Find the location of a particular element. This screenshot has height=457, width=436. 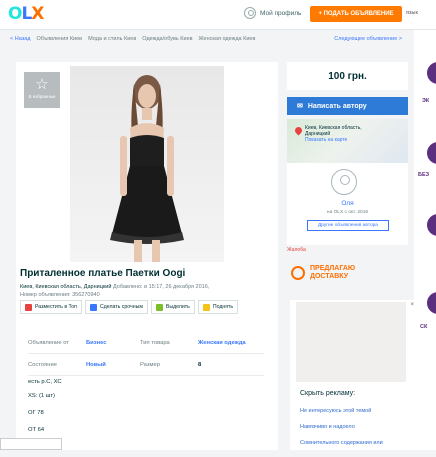

detail-value: Бизнес is located at coordinates (113, 343).